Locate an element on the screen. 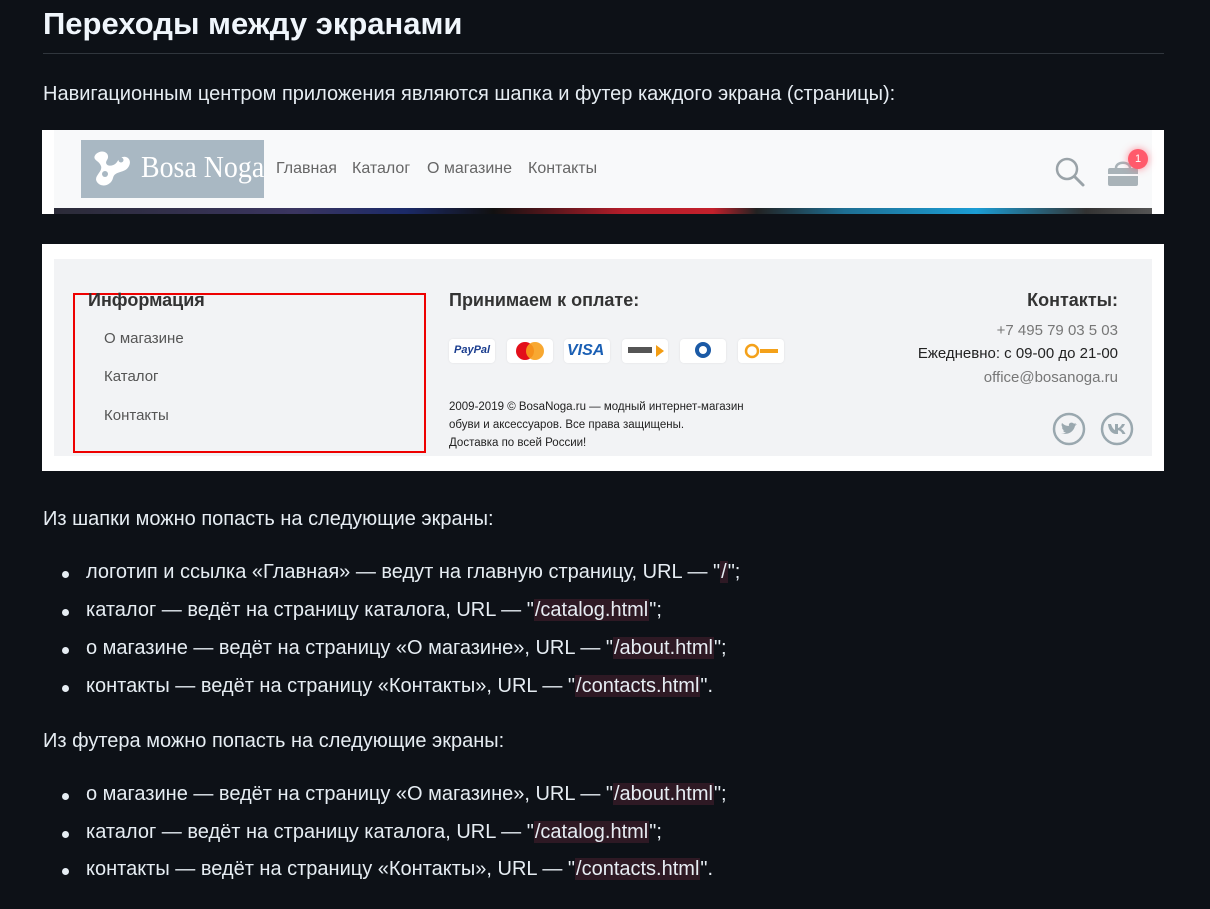 Image resolution: width=1210 pixels, height=909 pixels. paypal-icon: PayPal is located at coordinates (472, 351).